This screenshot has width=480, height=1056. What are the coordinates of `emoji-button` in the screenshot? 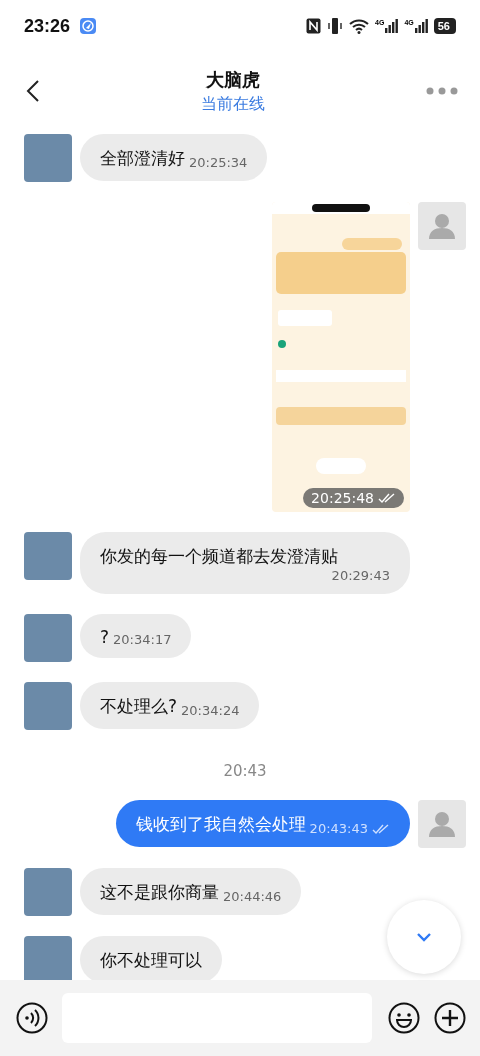 It's located at (404, 1018).